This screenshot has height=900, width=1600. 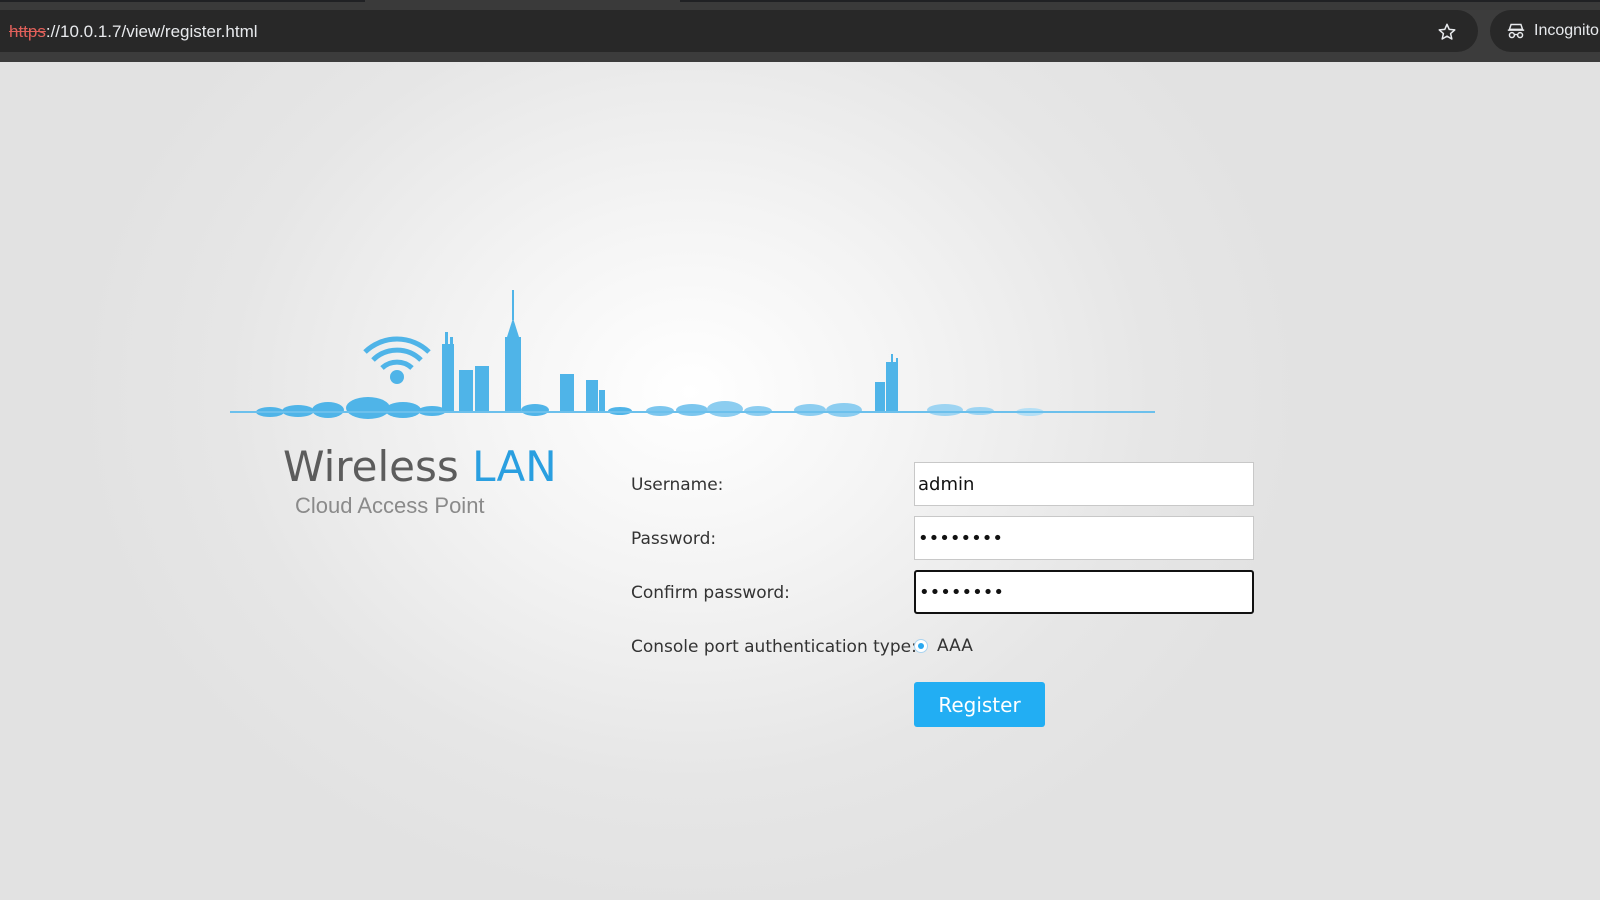 I want to click on address-bar: https://10.0.1.7/view/register.html, so click(x=739, y=31).